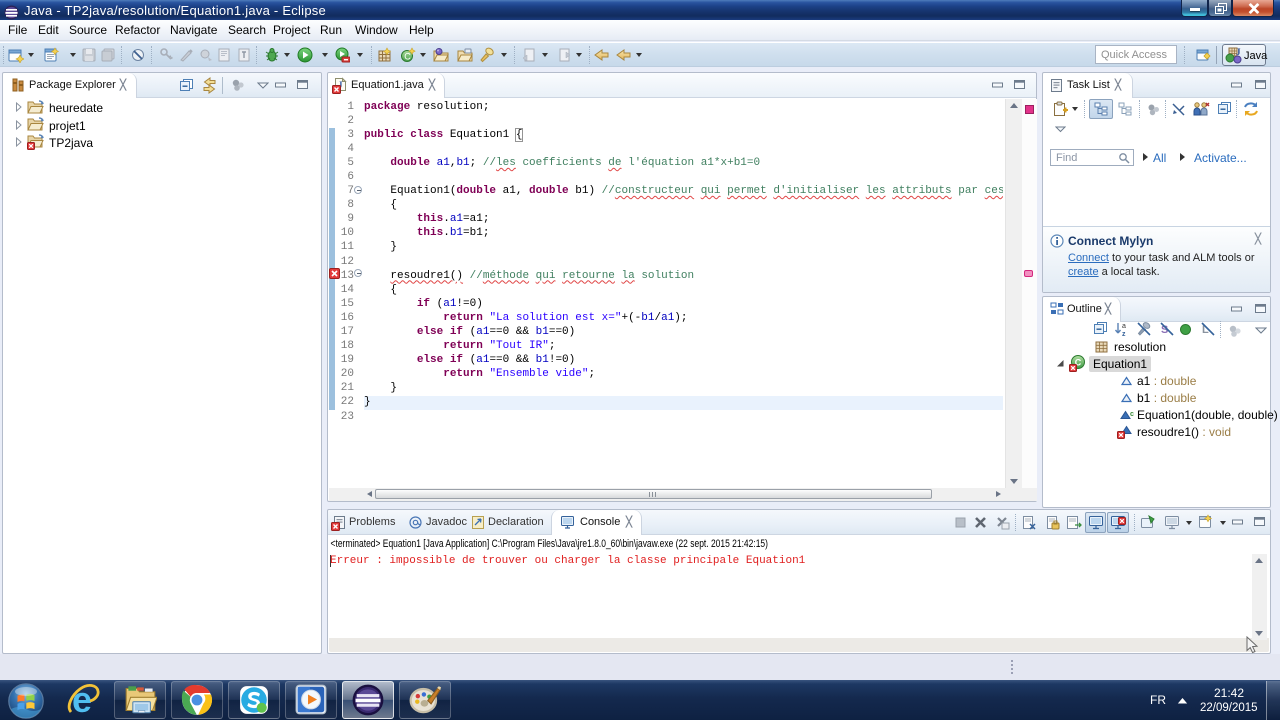  What do you see at coordinates (1132, 414) in the screenshot?
I see `svg-text: c` at bounding box center [1132, 414].